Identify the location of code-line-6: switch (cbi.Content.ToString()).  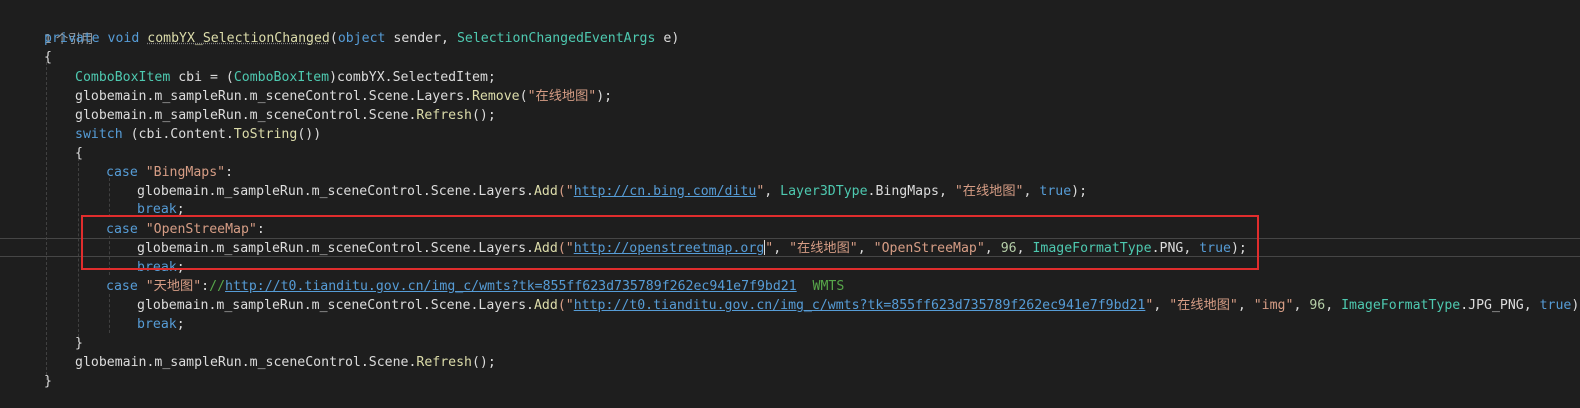
(790, 134).